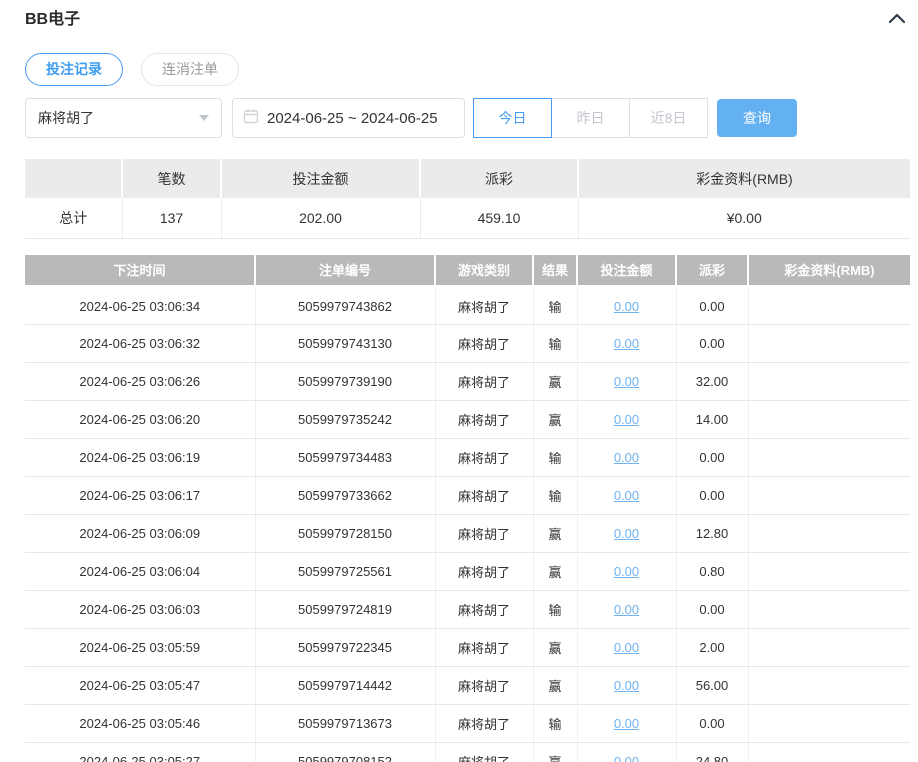 This screenshot has width=918, height=762. I want to click on order-number-cell: 5059979743862, so click(344, 305).